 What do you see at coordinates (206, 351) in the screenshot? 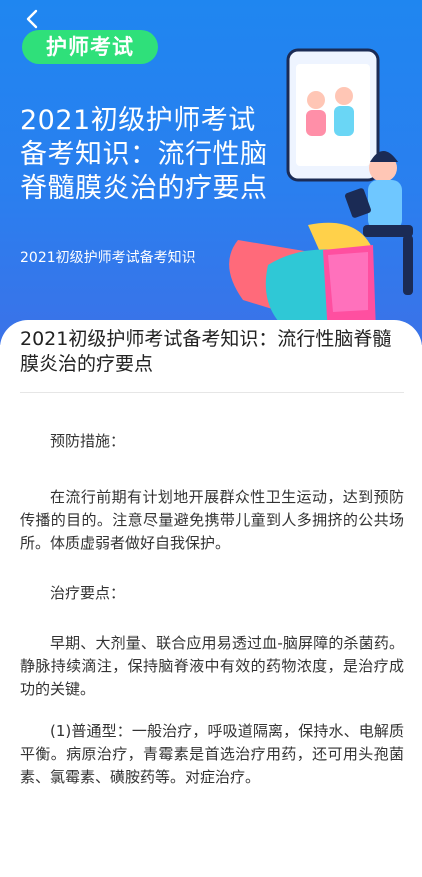
I see `article-title: 2021初级护师考试备考知识：流行性脑脊髓膜炎治的疗要点` at bounding box center [206, 351].